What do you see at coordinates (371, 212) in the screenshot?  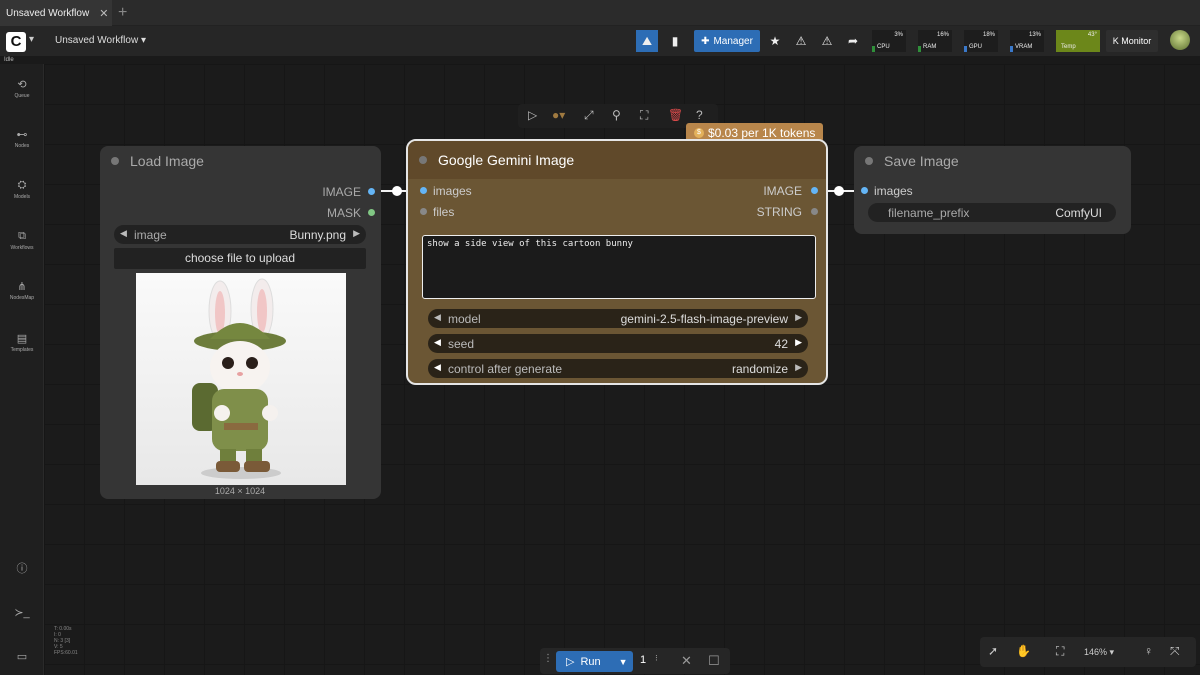 I see `output-mask-slot` at bounding box center [371, 212].